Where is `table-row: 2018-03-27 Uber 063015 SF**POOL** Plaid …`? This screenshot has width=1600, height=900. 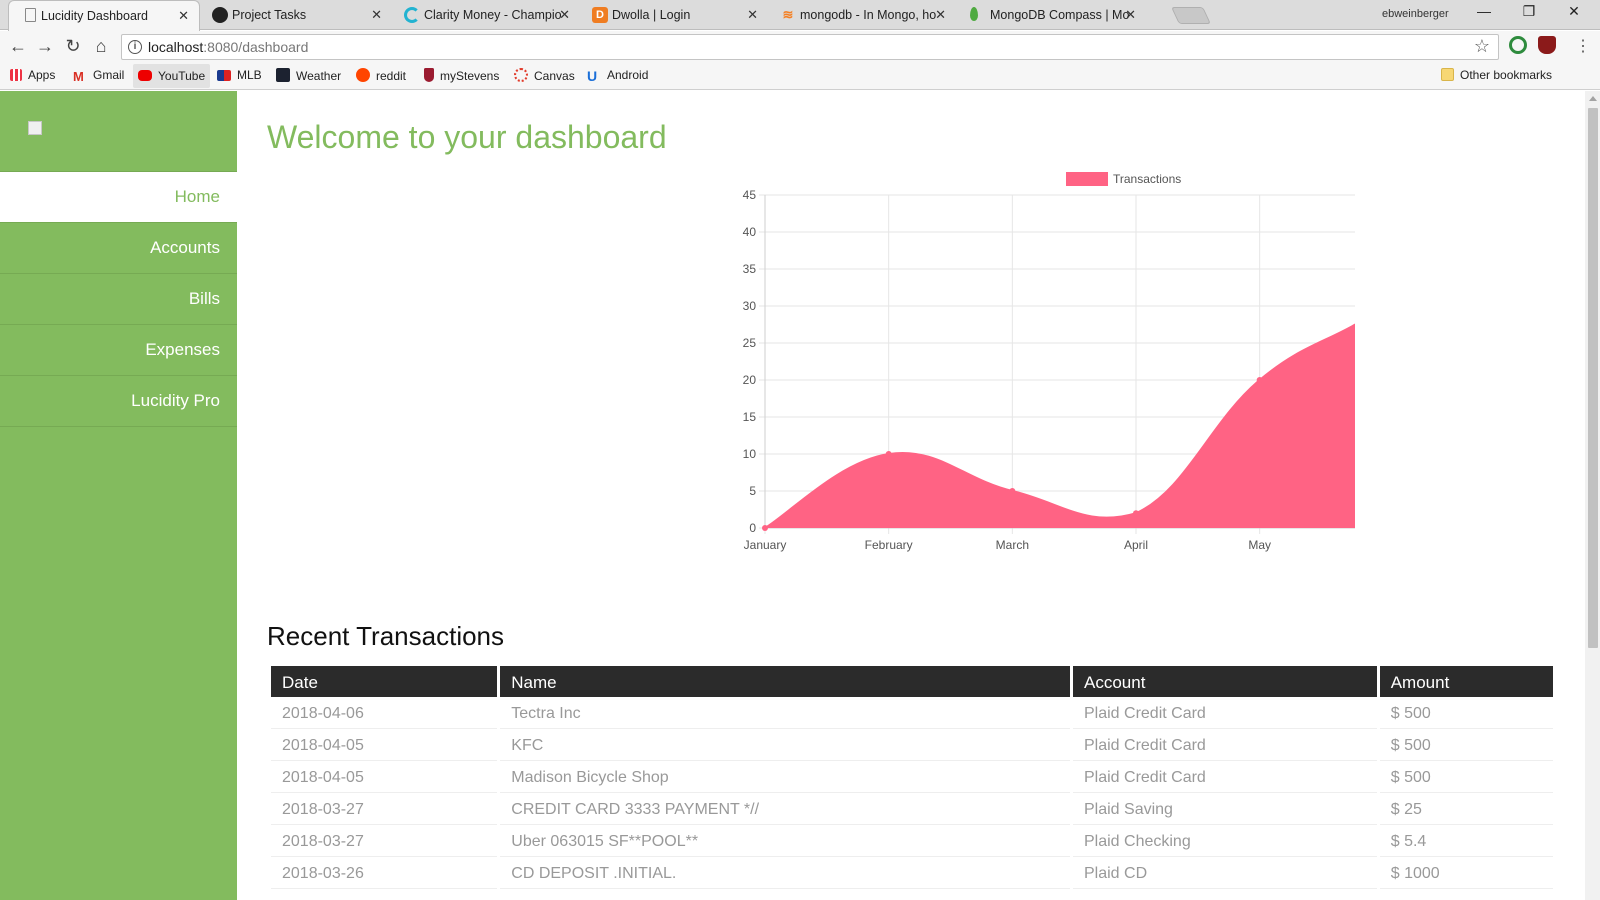 table-row: 2018-03-27 Uber 063015 SF**POOL** Plaid … is located at coordinates (912, 841).